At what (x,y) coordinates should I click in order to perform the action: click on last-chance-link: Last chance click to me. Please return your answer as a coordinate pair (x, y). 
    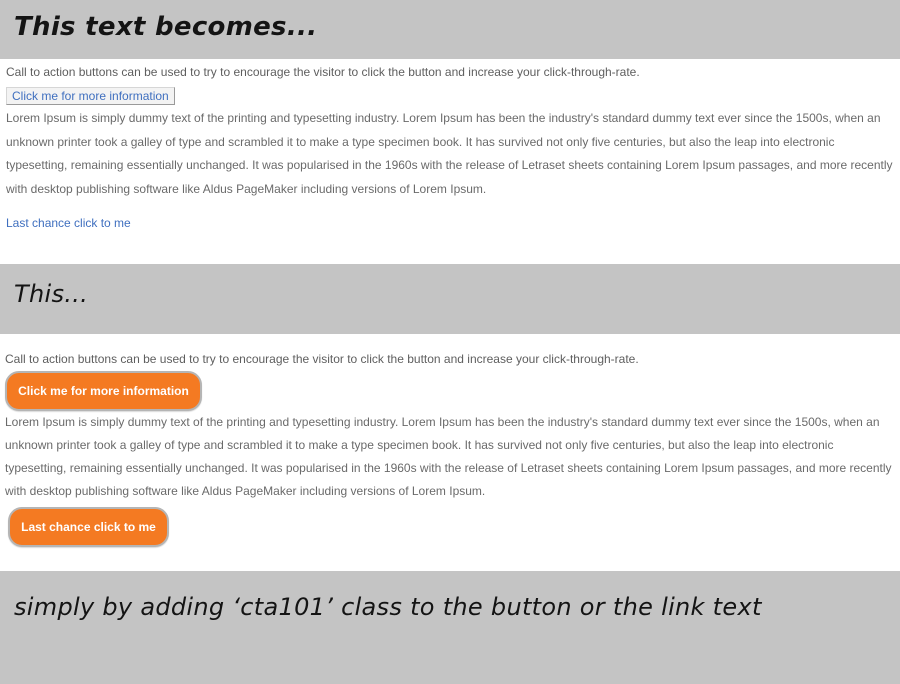
    Looking at the image, I should click on (68, 223).